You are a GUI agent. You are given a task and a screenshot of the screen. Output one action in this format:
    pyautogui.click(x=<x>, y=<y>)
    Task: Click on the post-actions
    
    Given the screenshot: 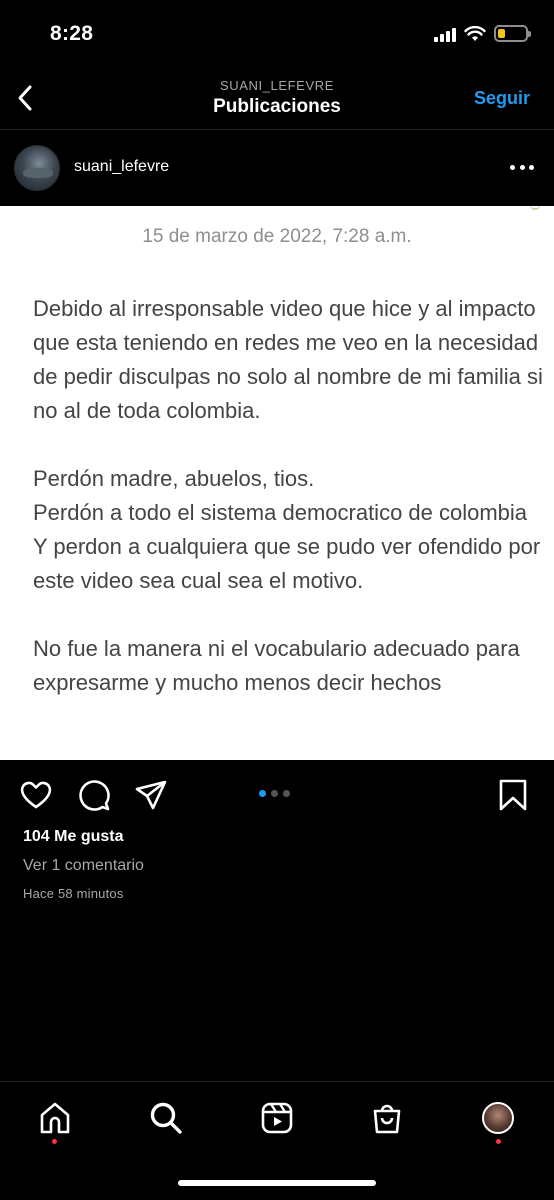 What is the action you would take?
    pyautogui.click(x=277, y=795)
    